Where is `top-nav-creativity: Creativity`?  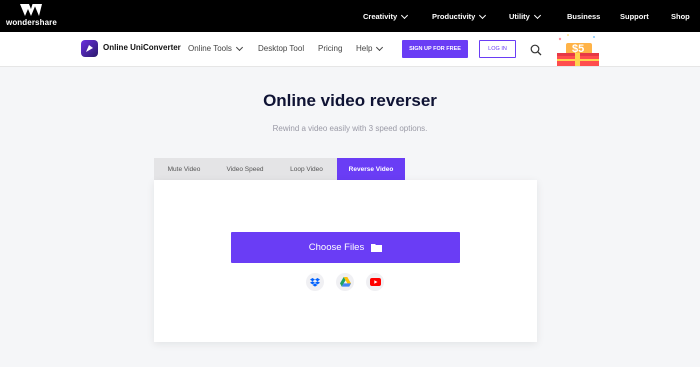 top-nav-creativity: Creativity is located at coordinates (386, 16).